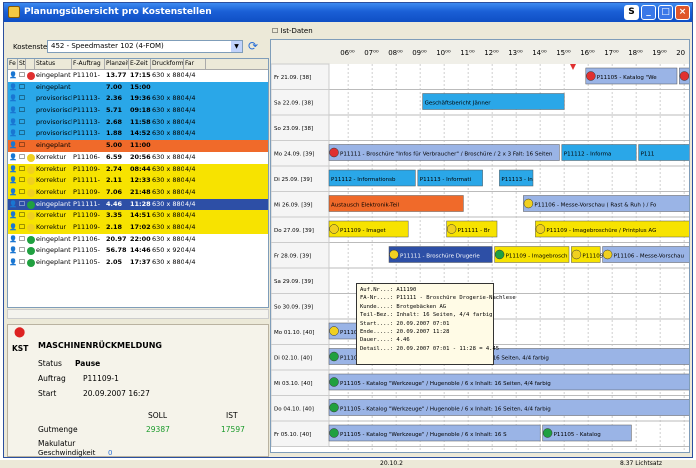 The height and width of the screenshot is (468, 696). What do you see at coordinates (53, 64) in the screenshot?
I see `col-status: Status` at bounding box center [53, 64].